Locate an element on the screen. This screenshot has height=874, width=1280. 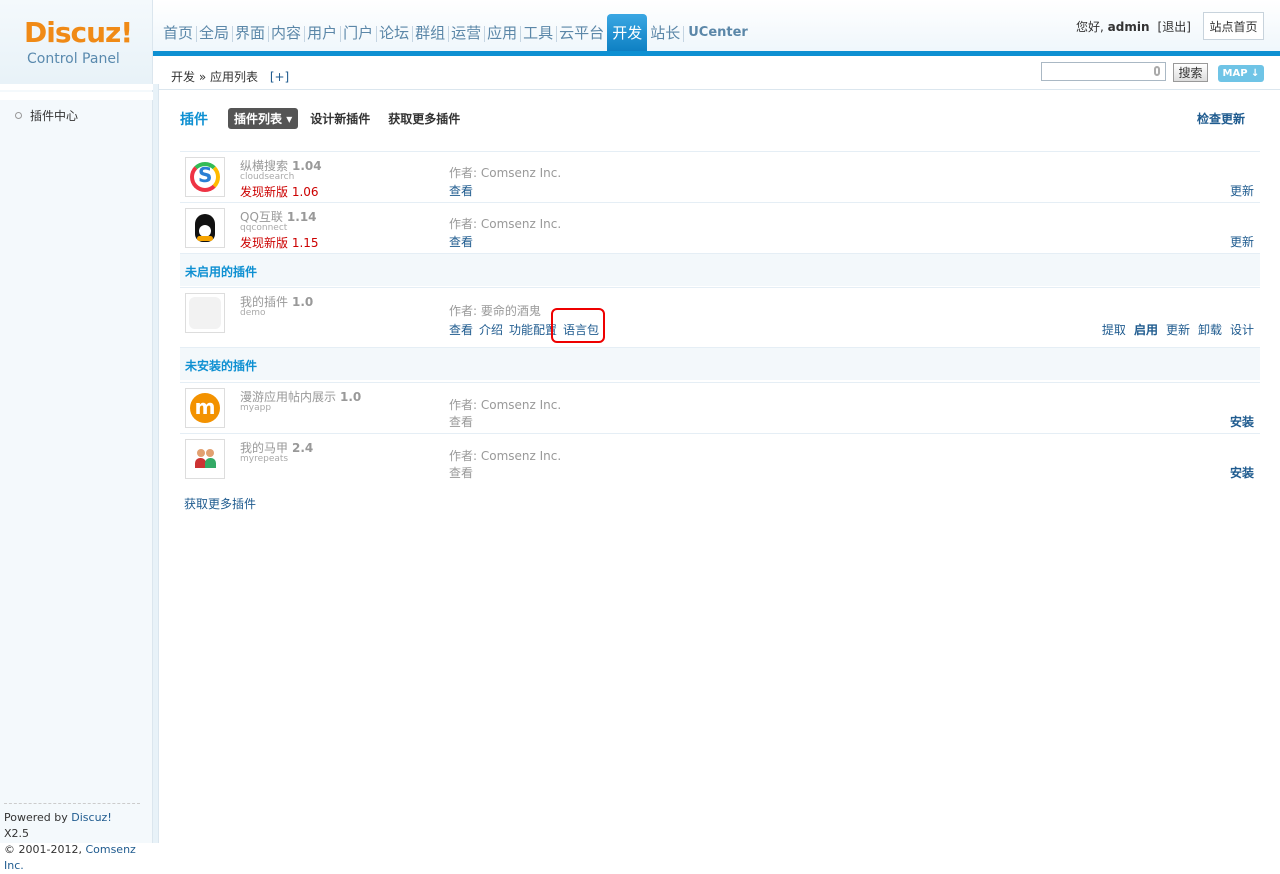
uninstall-link: 卸载 is located at coordinates (1210, 329).